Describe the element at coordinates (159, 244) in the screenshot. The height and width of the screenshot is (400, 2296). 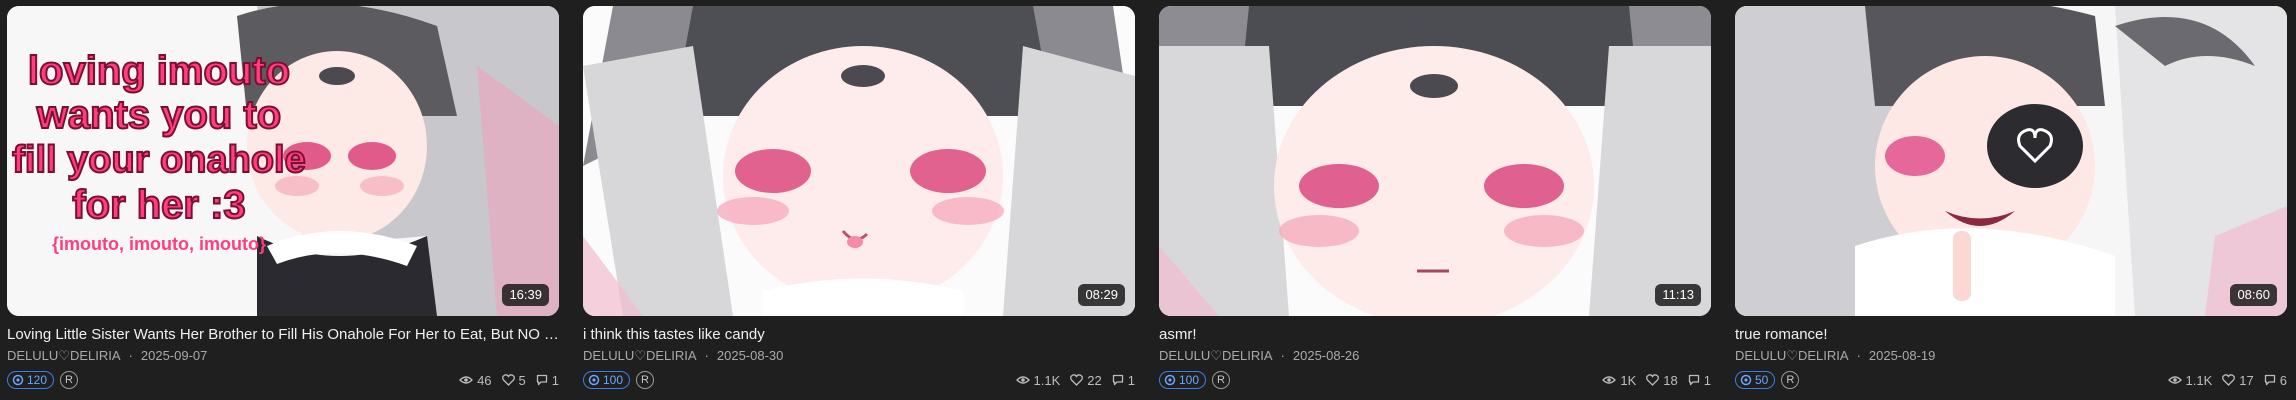
I see `overlay-subline: {imouto, imouto, imouto}` at that location.